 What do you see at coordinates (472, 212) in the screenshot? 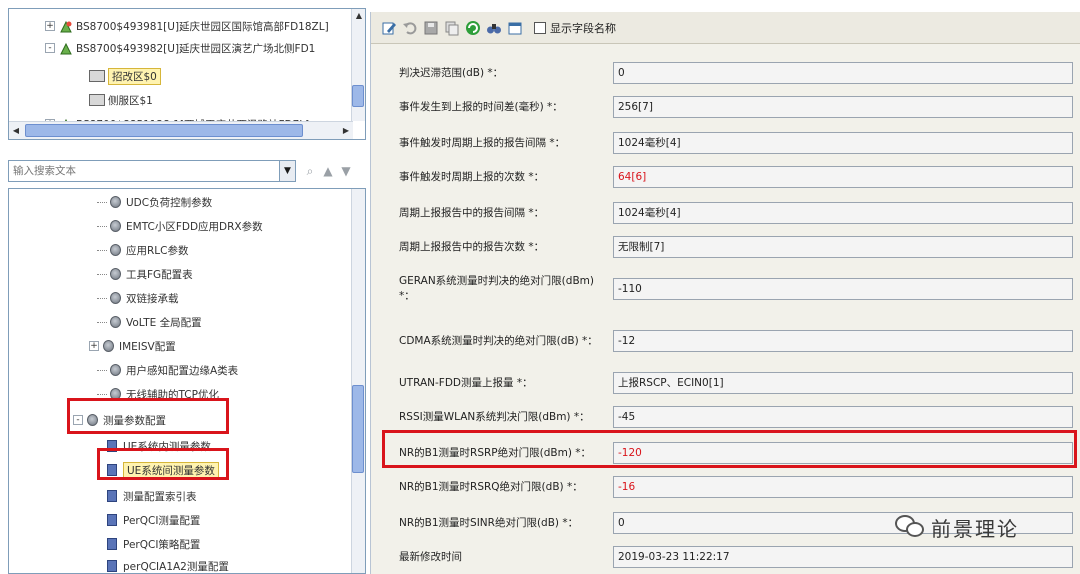
I see `field-label: 周期上报报告中的报告间隔 *：` at bounding box center [472, 212].